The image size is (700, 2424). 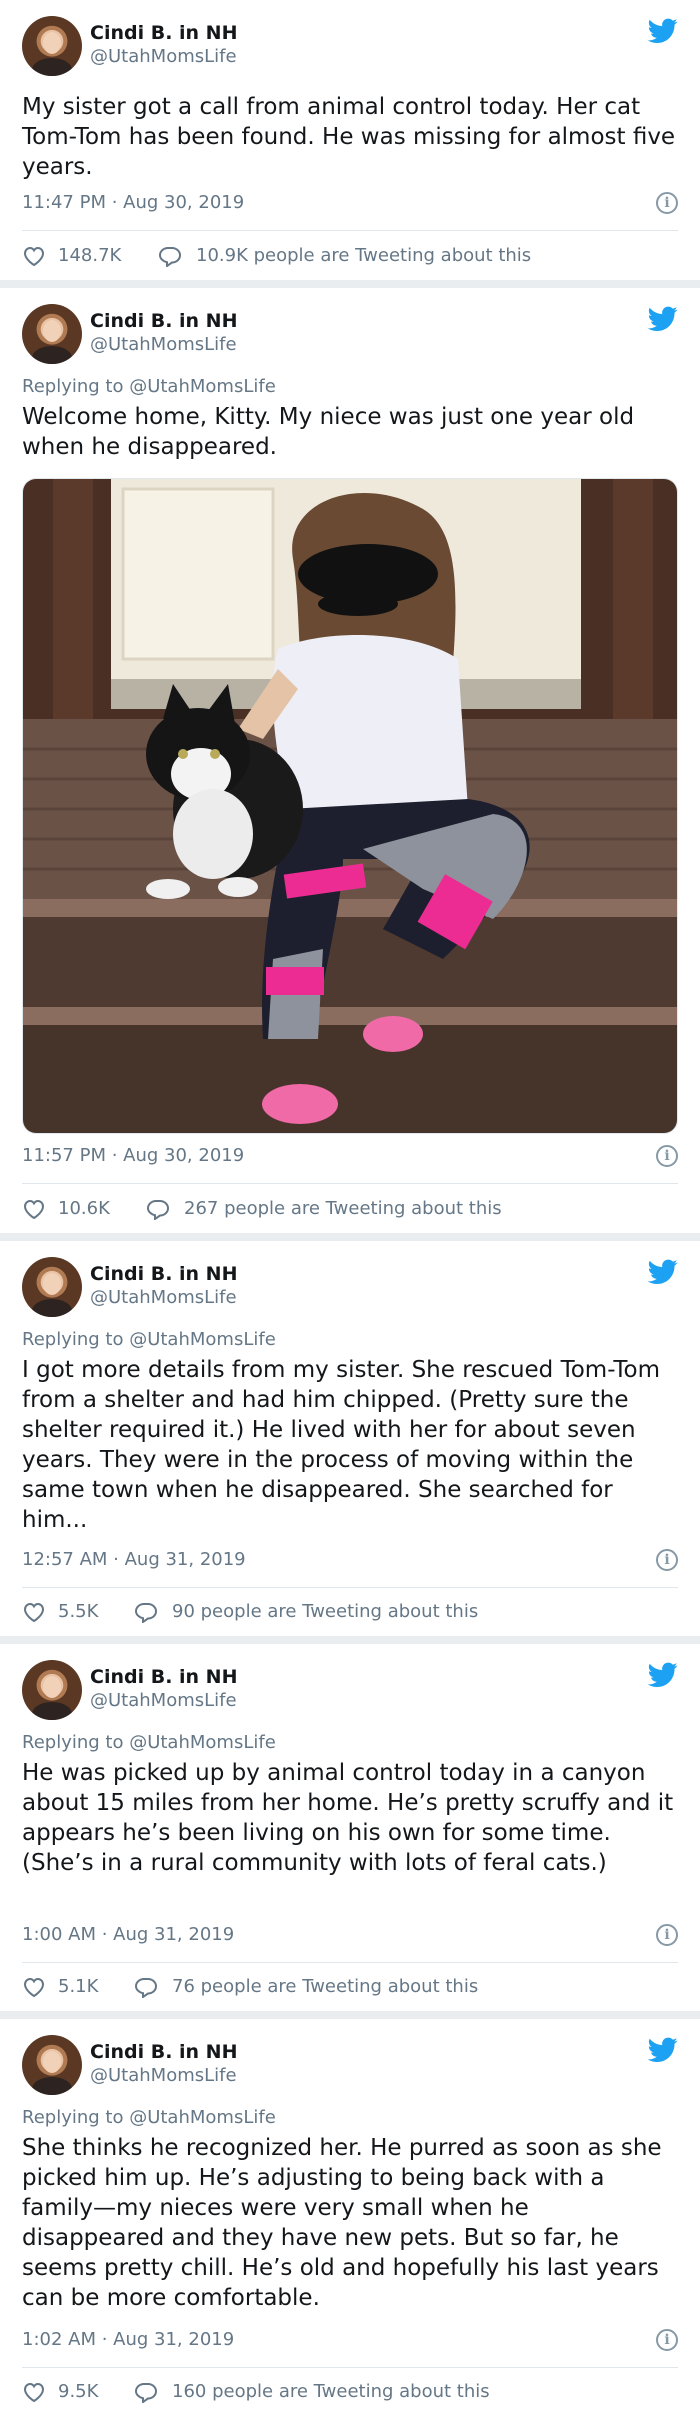 What do you see at coordinates (363, 255) in the screenshot?
I see `talking-count: 10.9K people are Tweeting about this` at bounding box center [363, 255].